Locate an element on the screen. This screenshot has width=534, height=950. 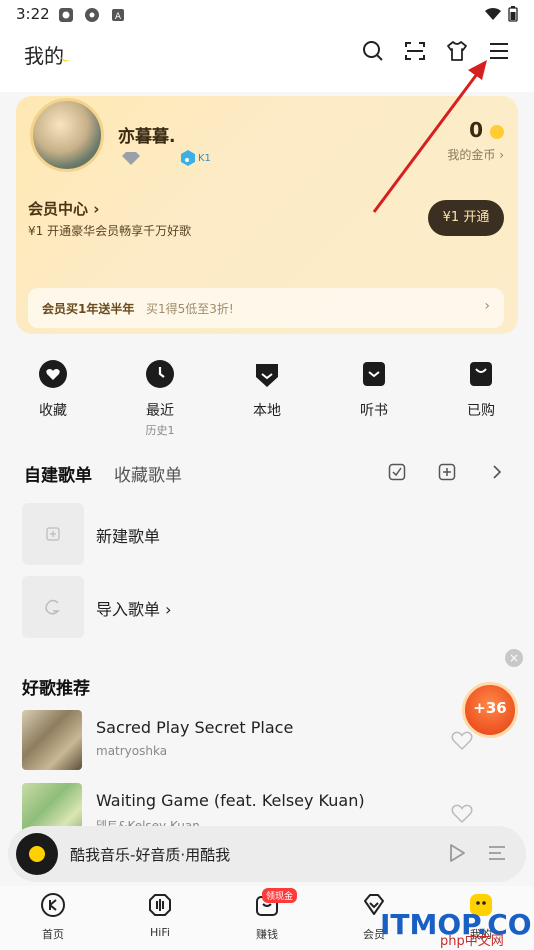
local-music-icon is located at coordinates (267, 375).